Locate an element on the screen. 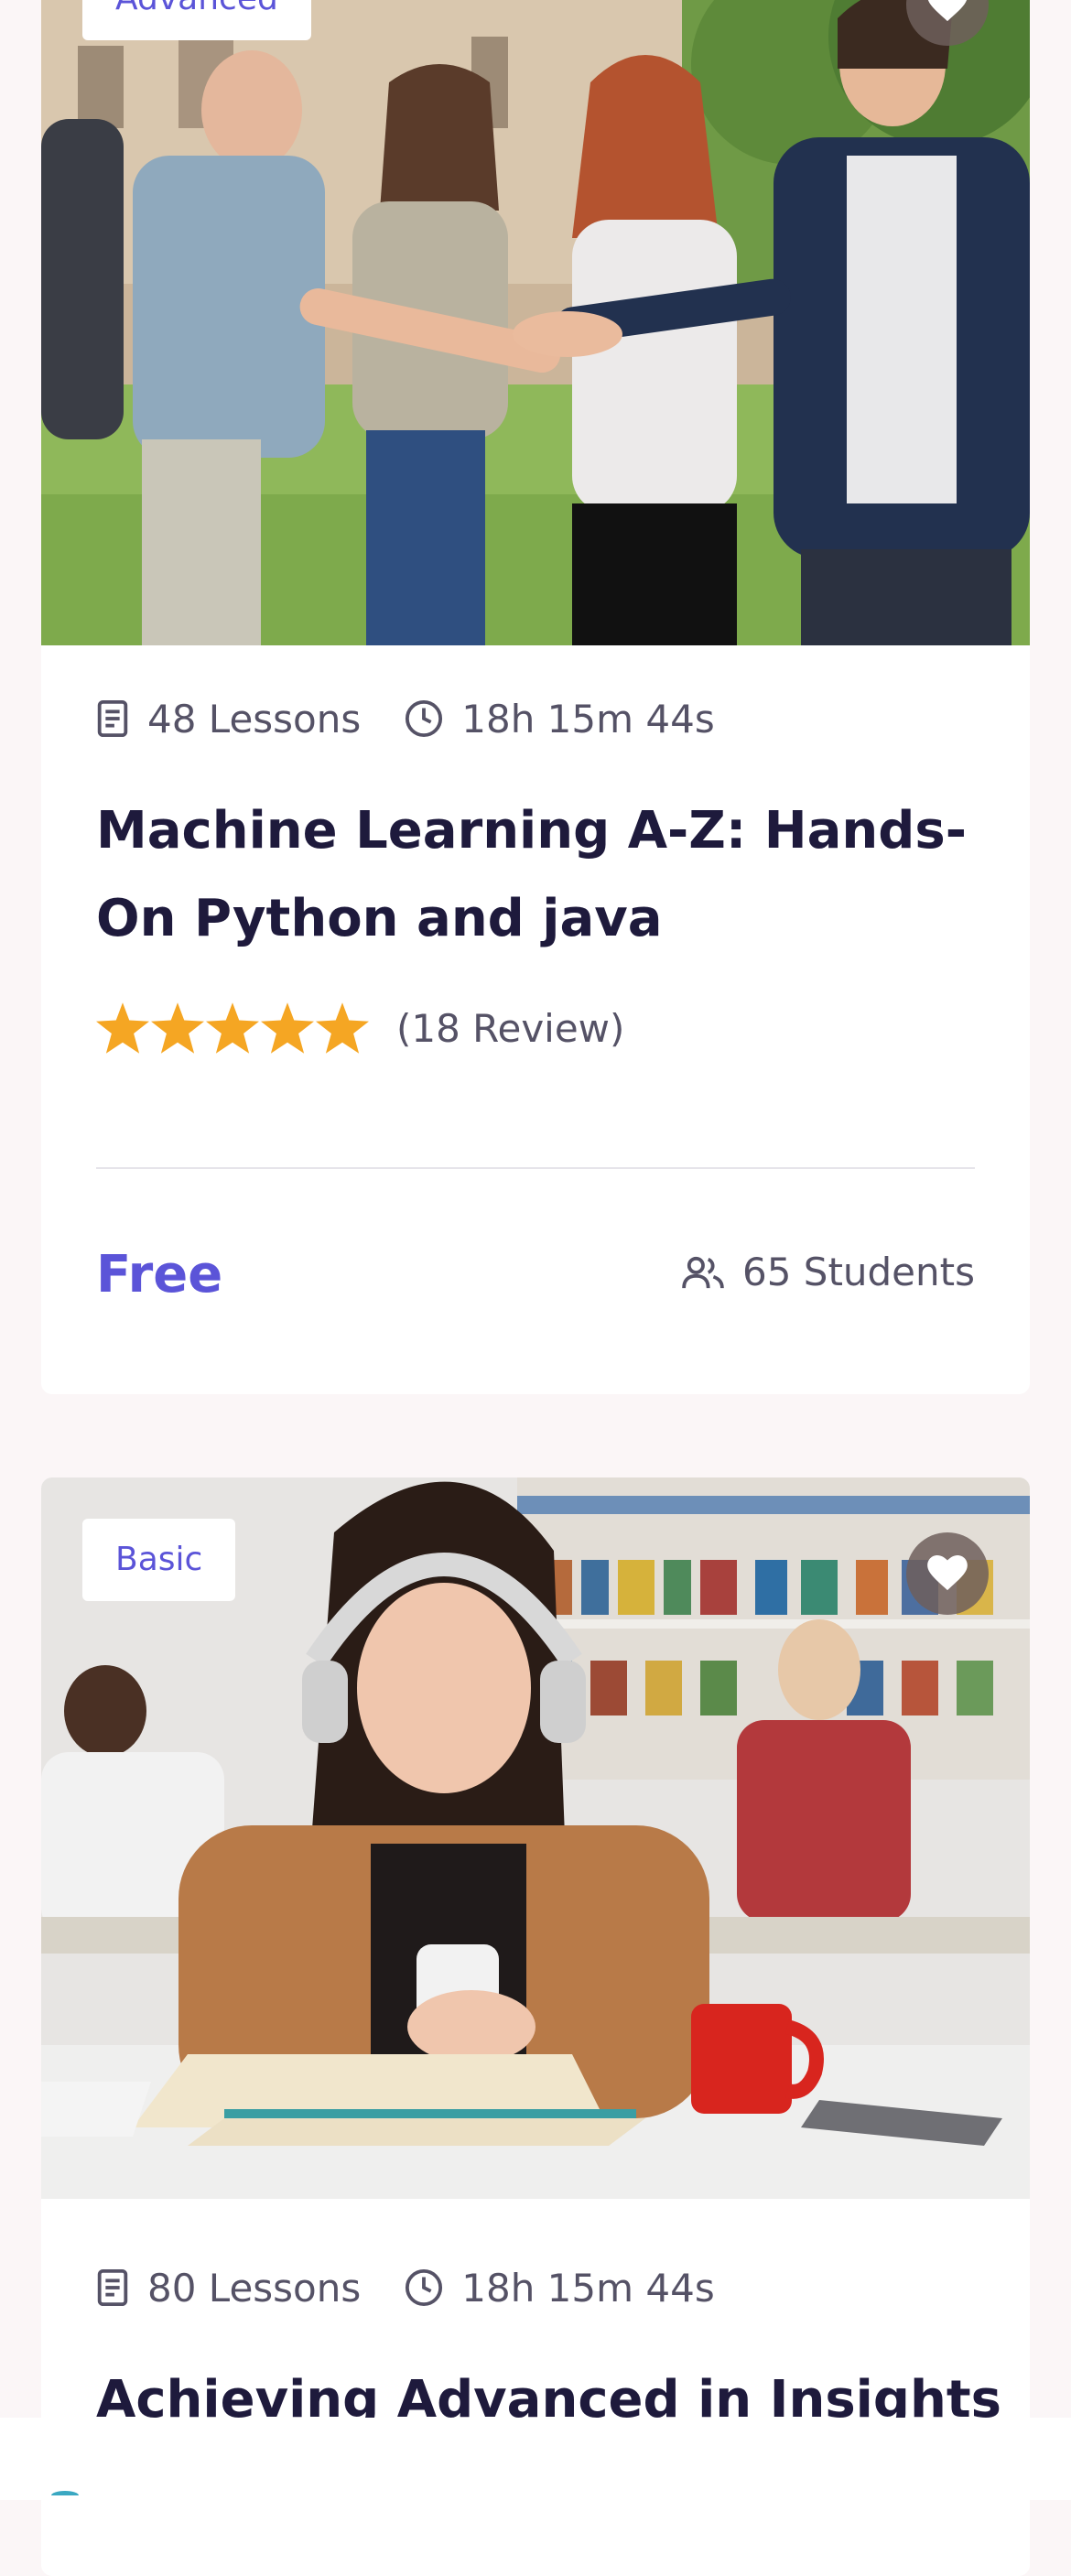 This screenshot has width=1071, height=2576. course-price: Free is located at coordinates (159, 1275).